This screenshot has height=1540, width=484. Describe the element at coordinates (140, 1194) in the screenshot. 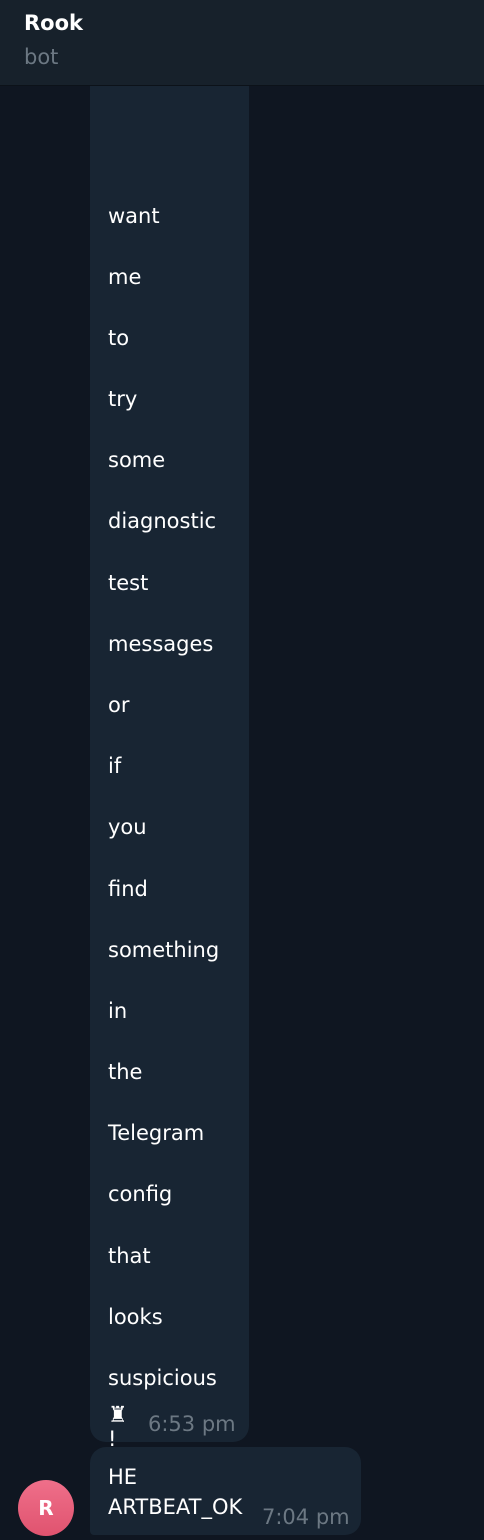

I see `message-word: config` at that location.